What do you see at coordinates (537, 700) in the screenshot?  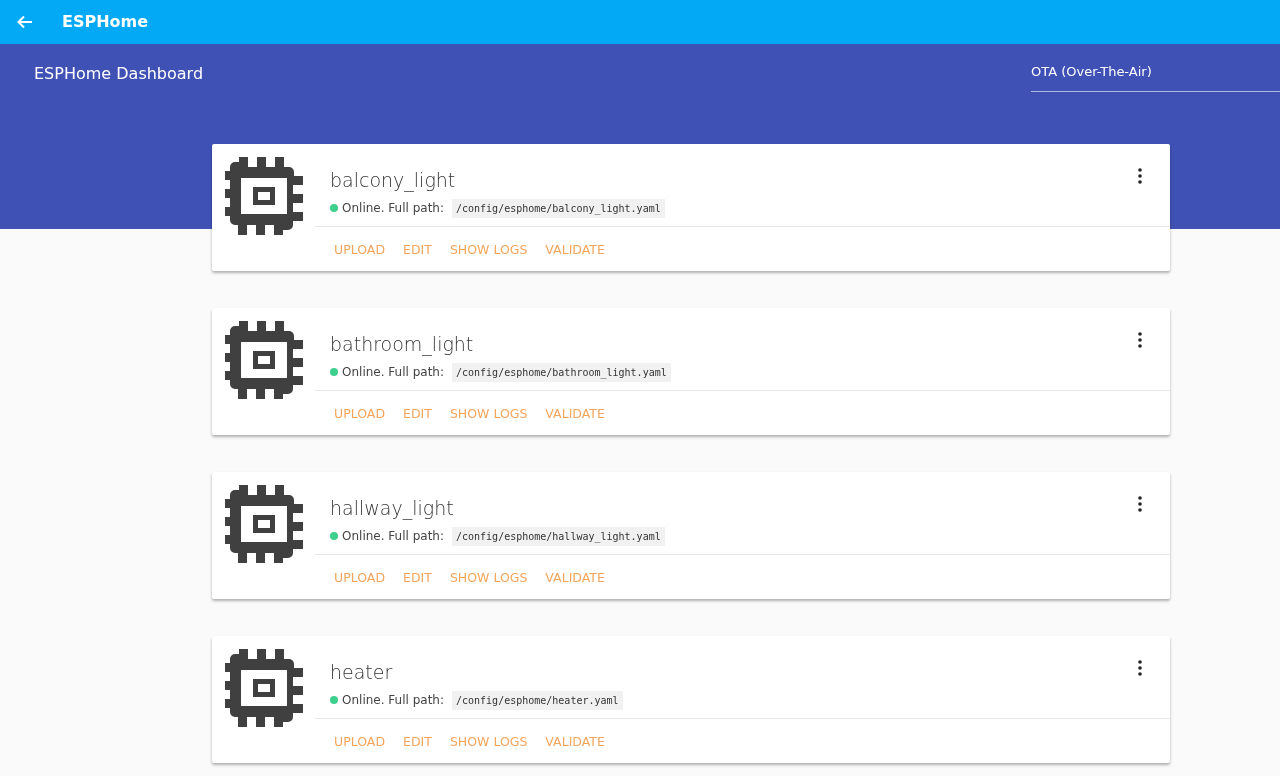 I see `config-path: /config/esphome/heater.yaml` at bounding box center [537, 700].